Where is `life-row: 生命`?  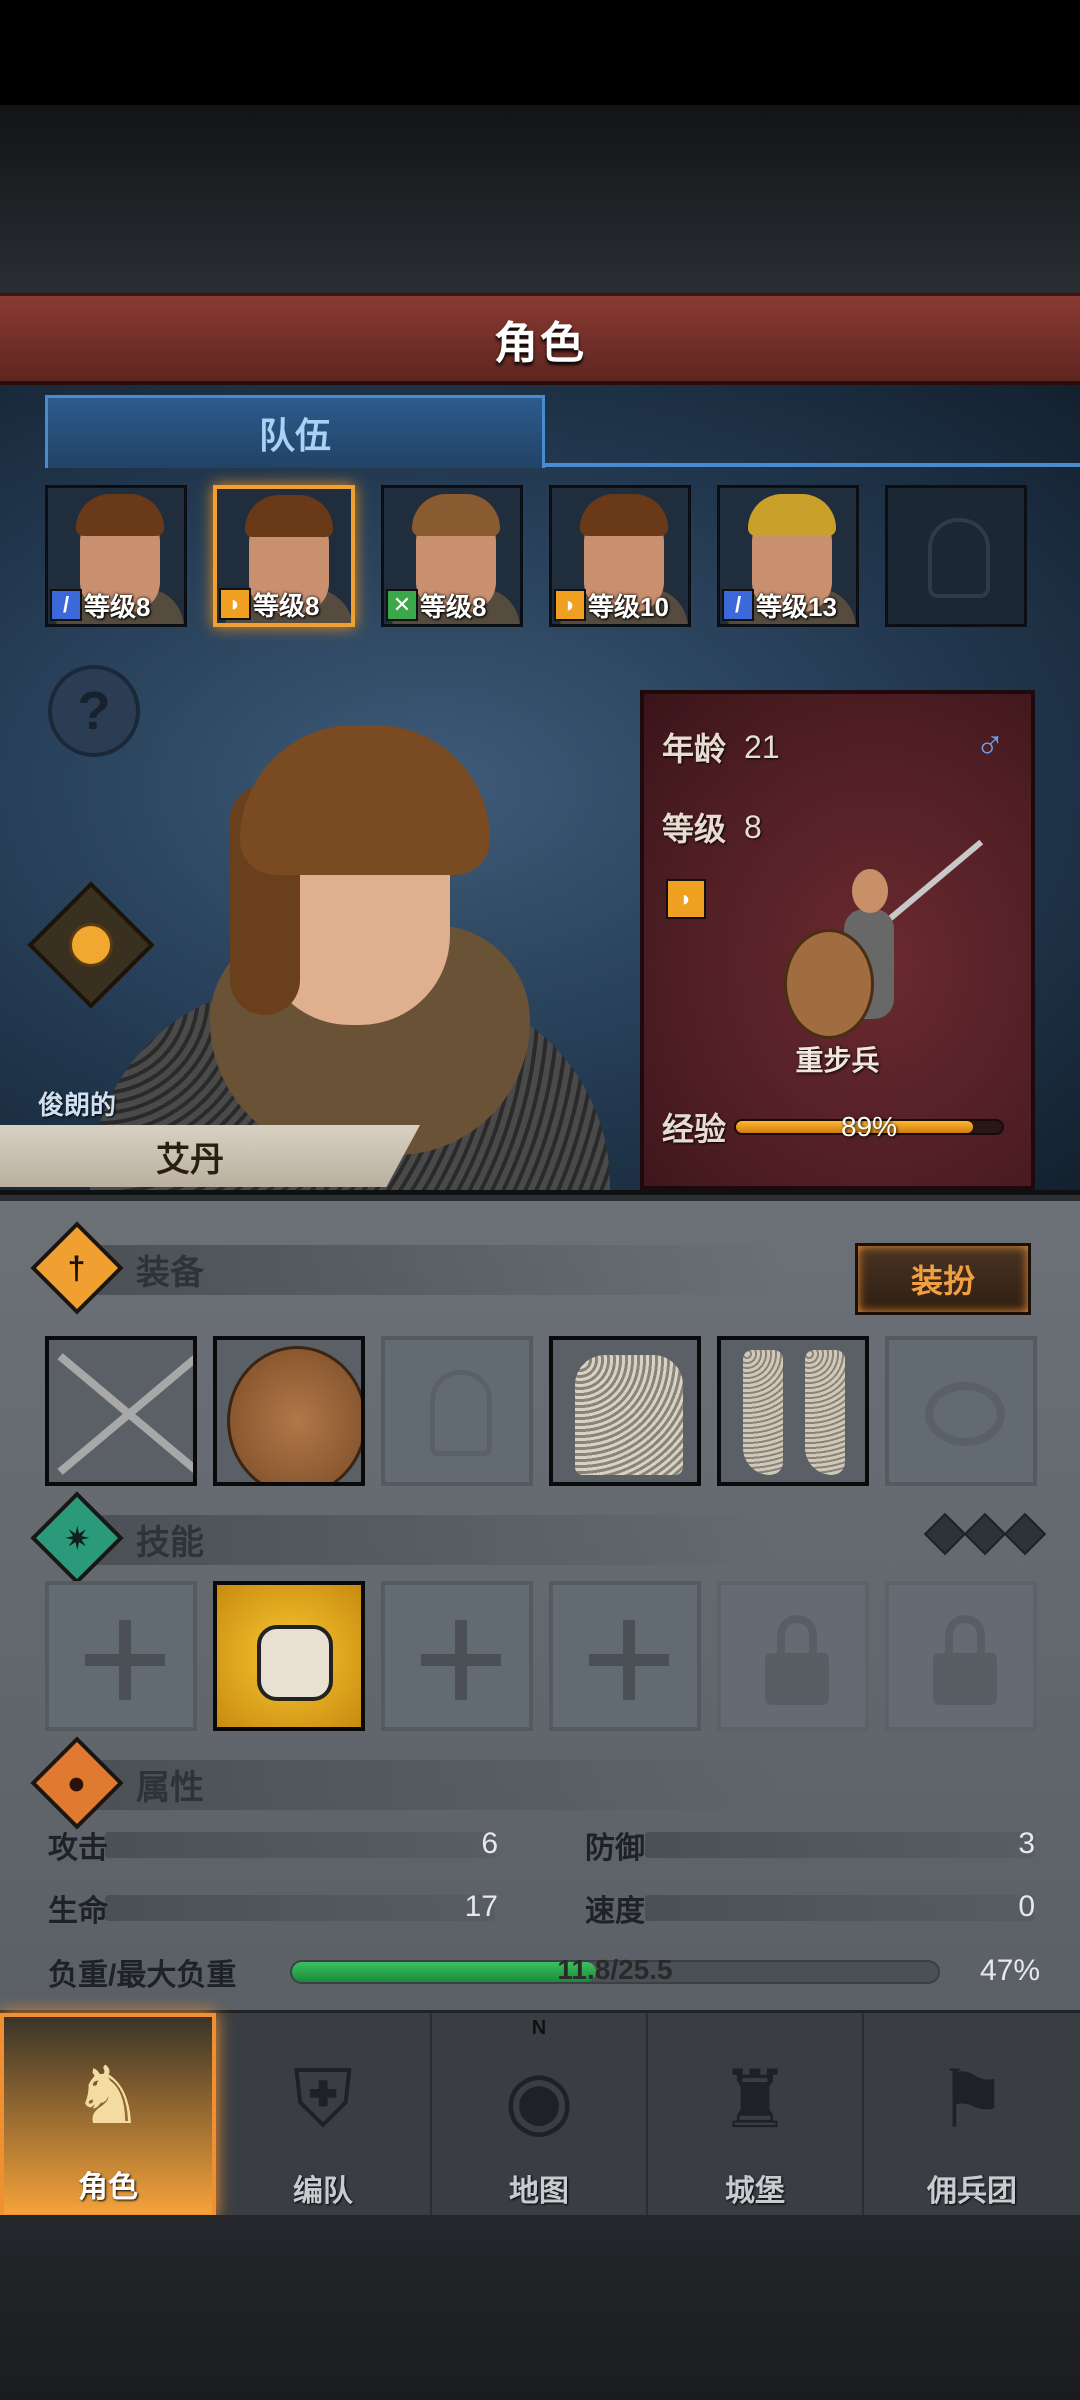 life-row: 生命 is located at coordinates (78, 1908).